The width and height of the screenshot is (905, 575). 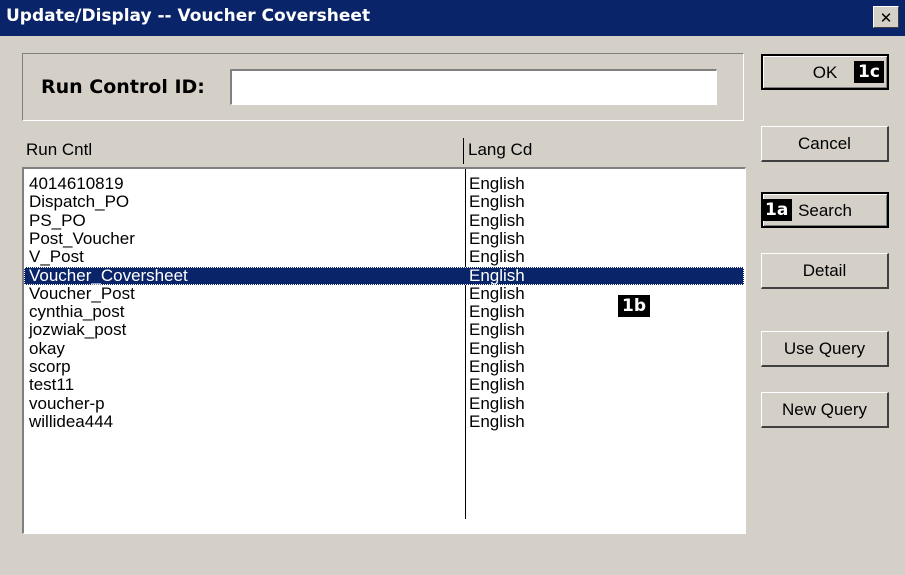 What do you see at coordinates (123, 87) in the screenshot?
I see `run-control-label: Run Control ID:` at bounding box center [123, 87].